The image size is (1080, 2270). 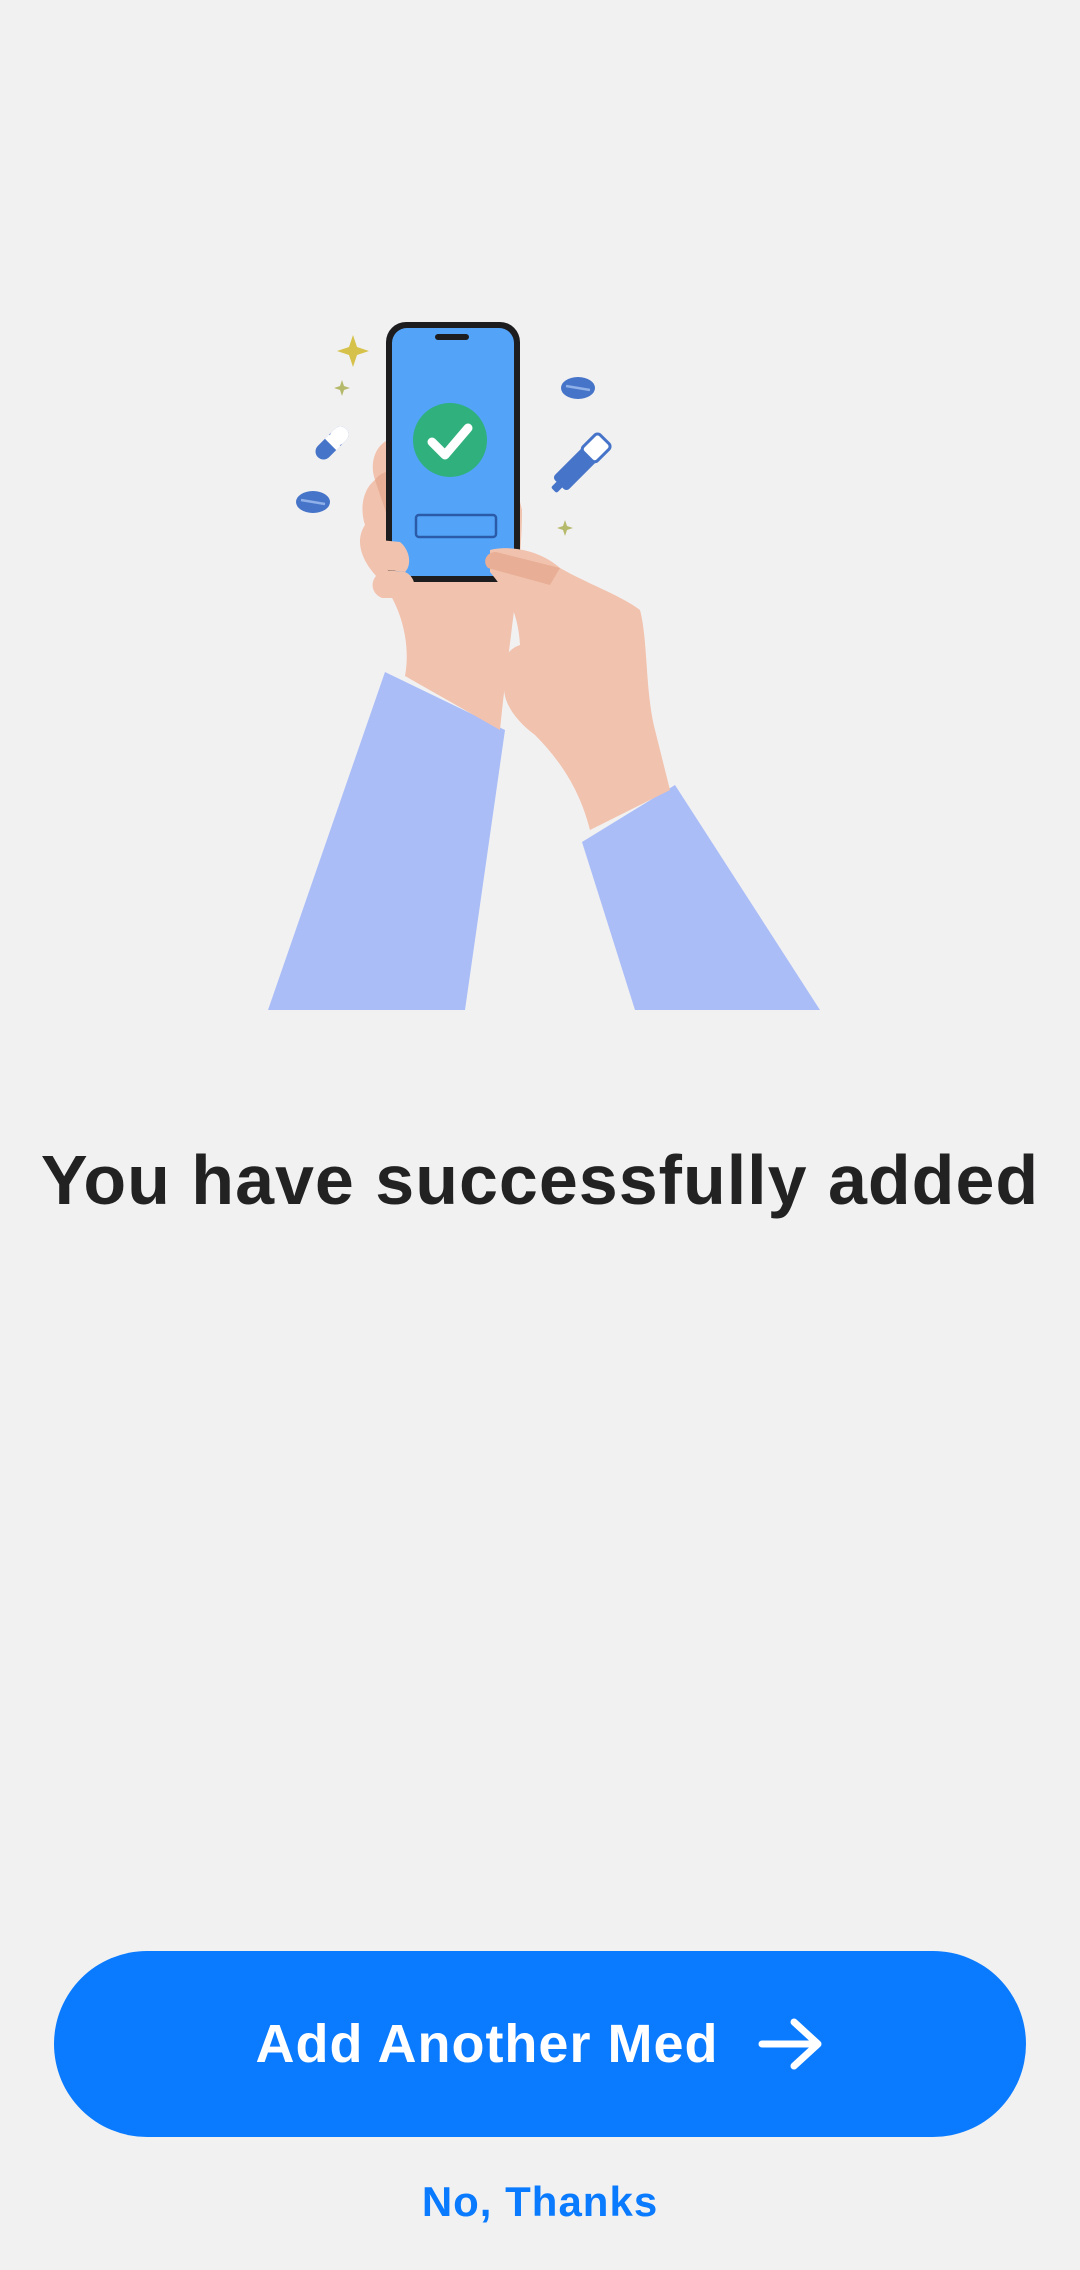 I want to click on no-thanks-link: No, Thanks, so click(x=540, y=2202).